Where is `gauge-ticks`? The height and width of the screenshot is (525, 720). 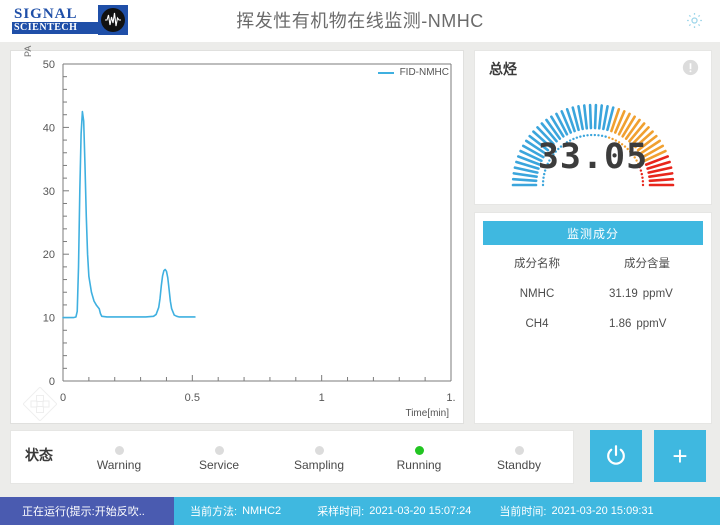
gauge-ticks is located at coordinates (593, 145).